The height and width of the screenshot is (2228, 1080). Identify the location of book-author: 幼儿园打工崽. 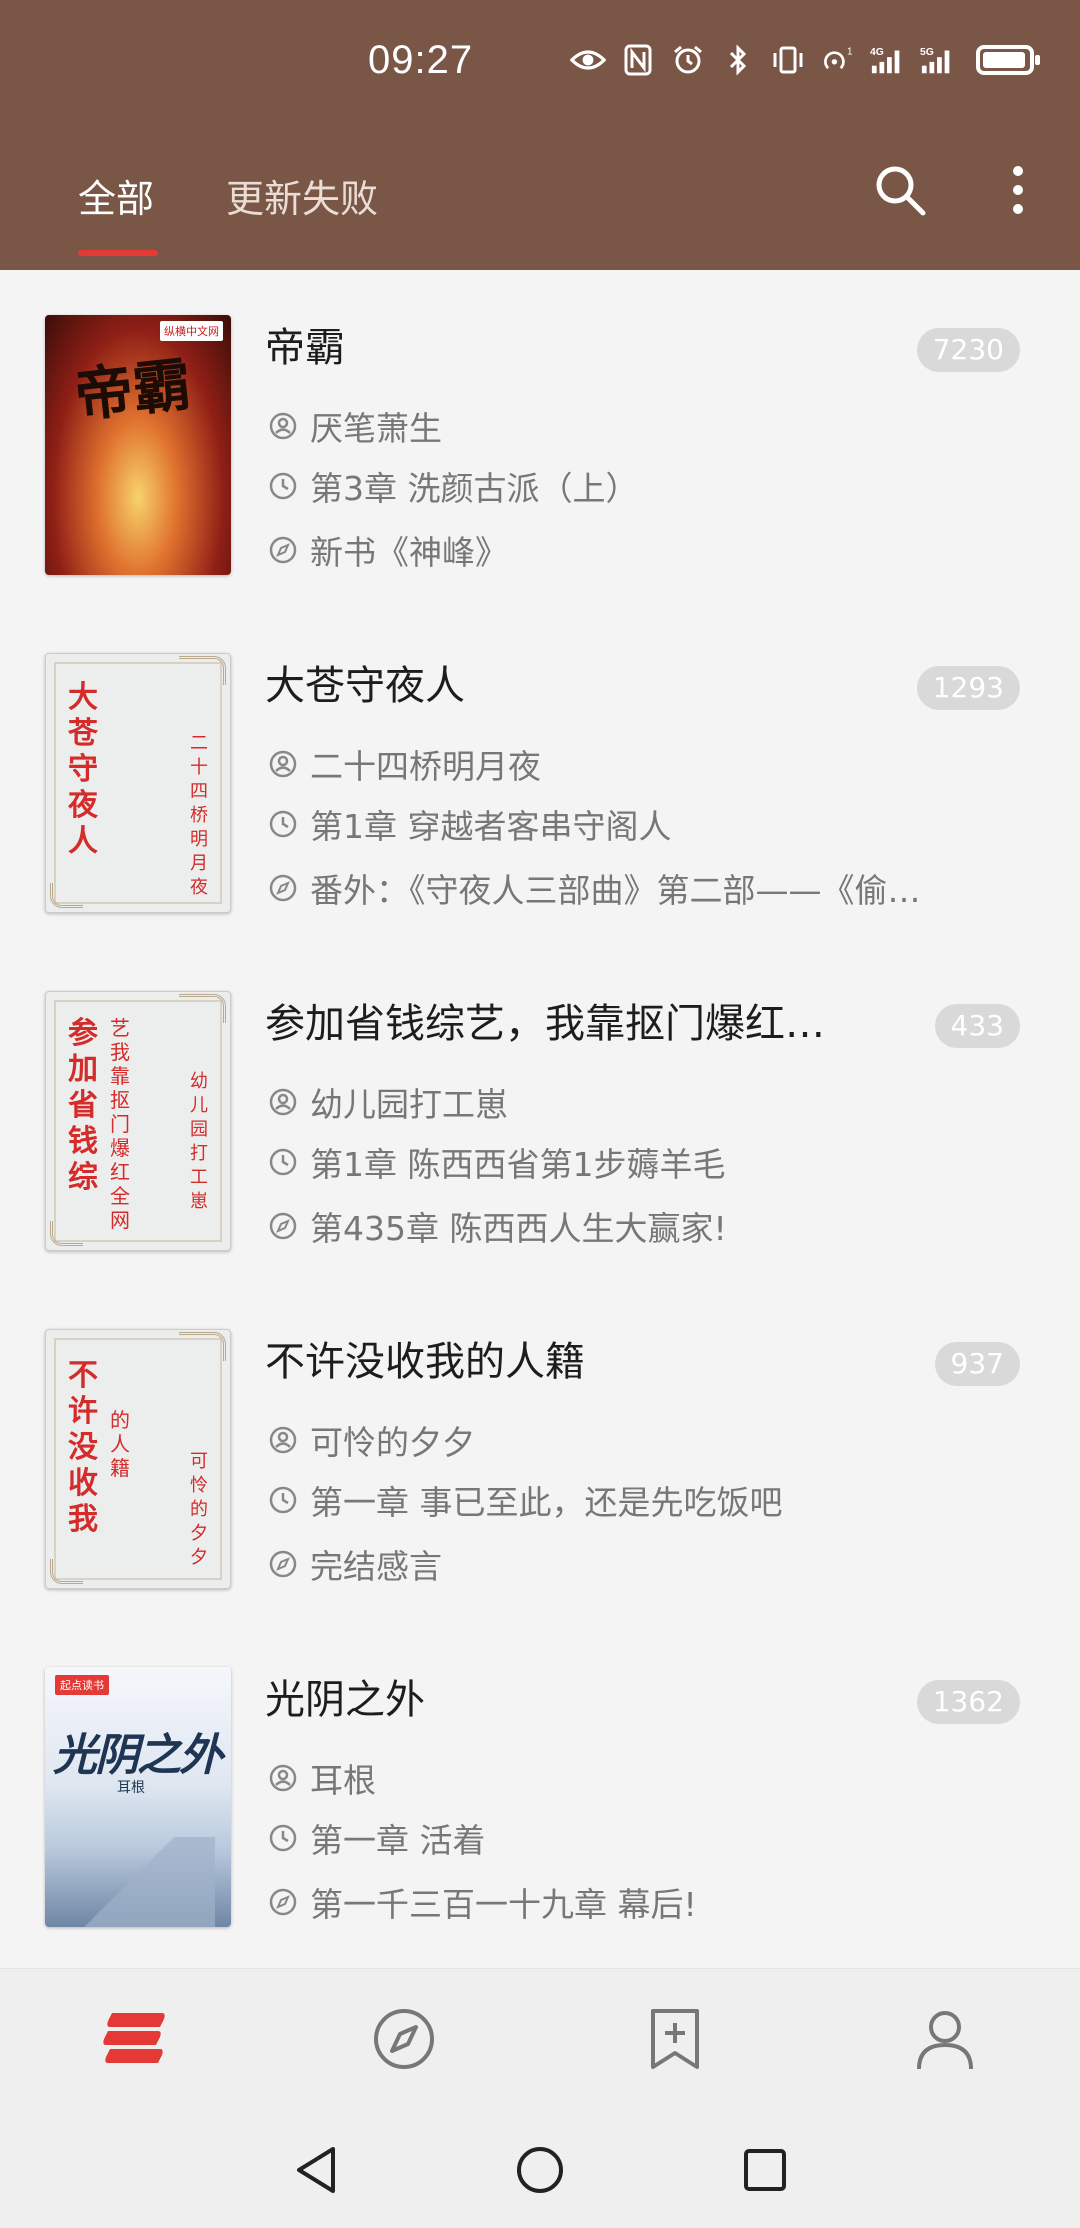
(409, 1104).